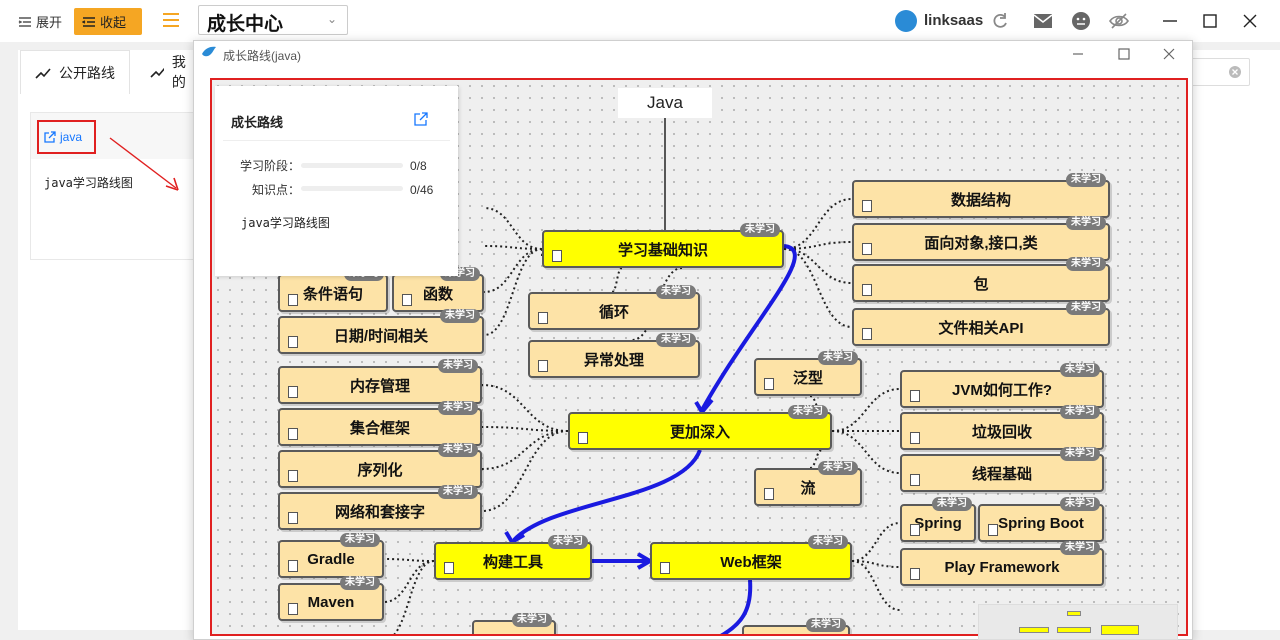 The image size is (1280, 640). I want to click on map-node: 面向对象,接口,类 未学习, so click(981, 238).